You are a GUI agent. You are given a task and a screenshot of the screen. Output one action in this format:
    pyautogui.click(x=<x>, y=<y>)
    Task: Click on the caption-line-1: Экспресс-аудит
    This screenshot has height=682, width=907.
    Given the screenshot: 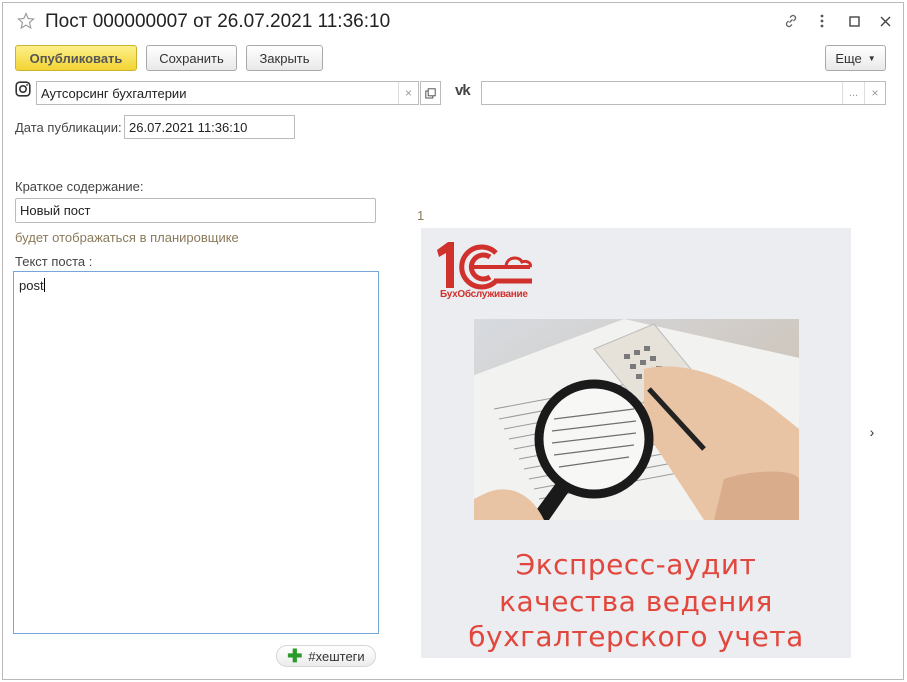 What is the action you would take?
    pyautogui.click(x=636, y=564)
    